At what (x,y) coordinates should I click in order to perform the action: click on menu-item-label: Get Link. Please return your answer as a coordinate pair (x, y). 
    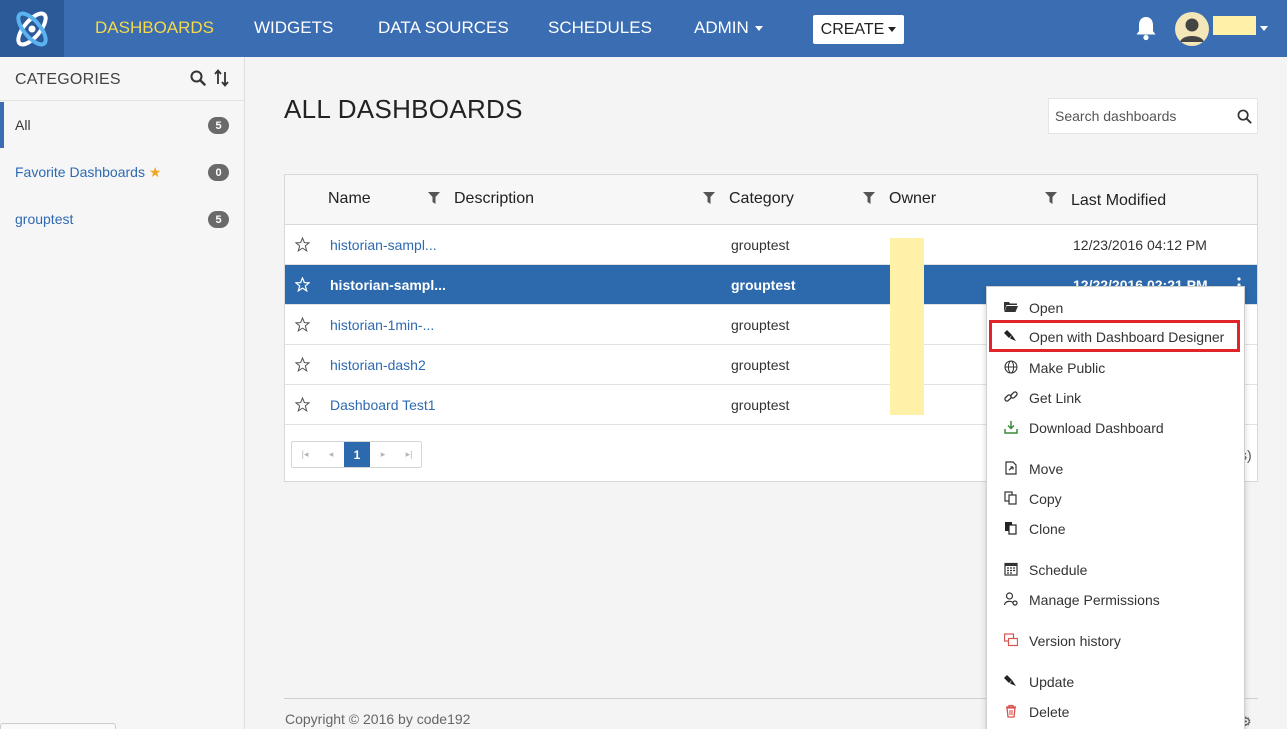
    Looking at the image, I should click on (1055, 398).